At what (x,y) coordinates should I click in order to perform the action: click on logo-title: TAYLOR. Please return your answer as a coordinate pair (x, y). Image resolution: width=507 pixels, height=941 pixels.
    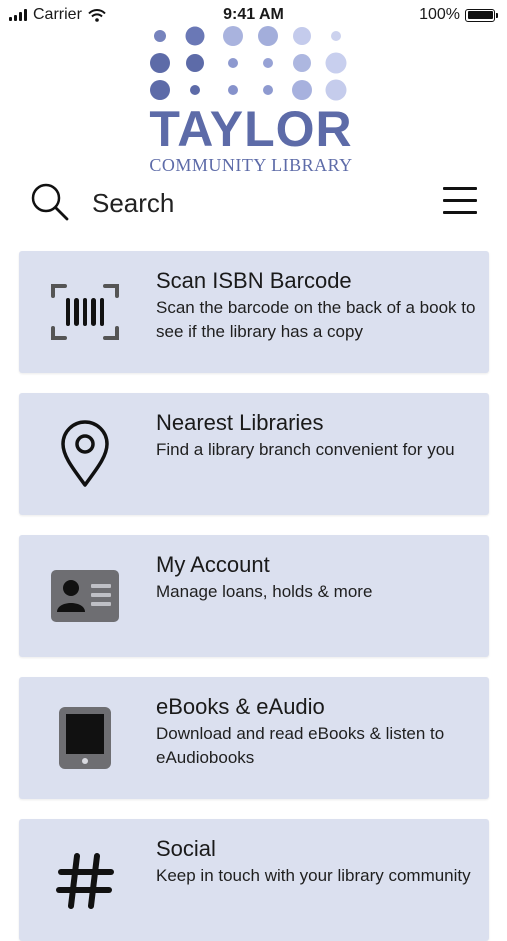
    Looking at the image, I should click on (251, 129).